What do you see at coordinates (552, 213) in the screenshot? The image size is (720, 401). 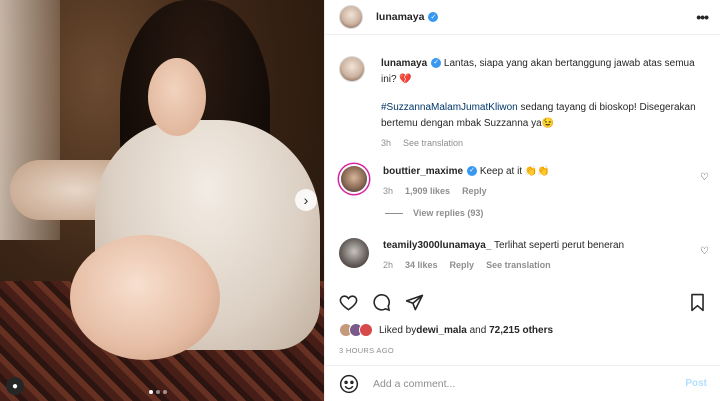 I see `view-replies-button: View replies (93)` at bounding box center [552, 213].